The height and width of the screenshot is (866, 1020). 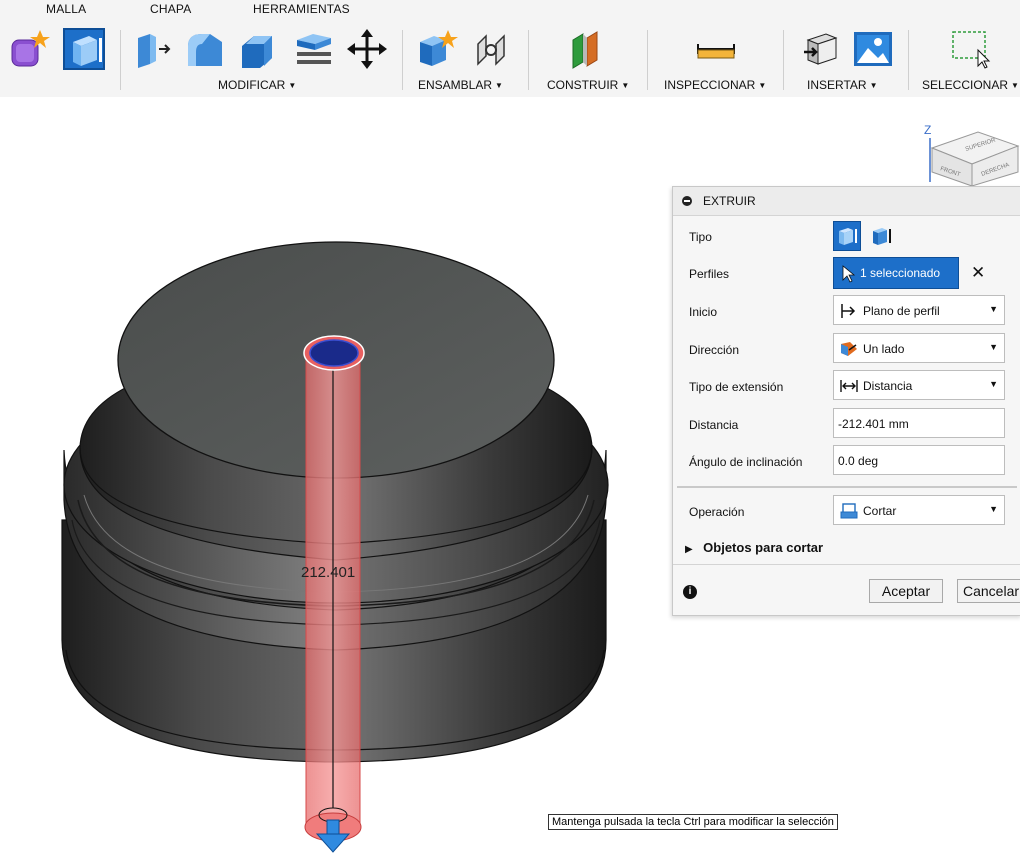 I want to click on extent-type-dropdown: Distancia ▼, so click(x=919, y=385).